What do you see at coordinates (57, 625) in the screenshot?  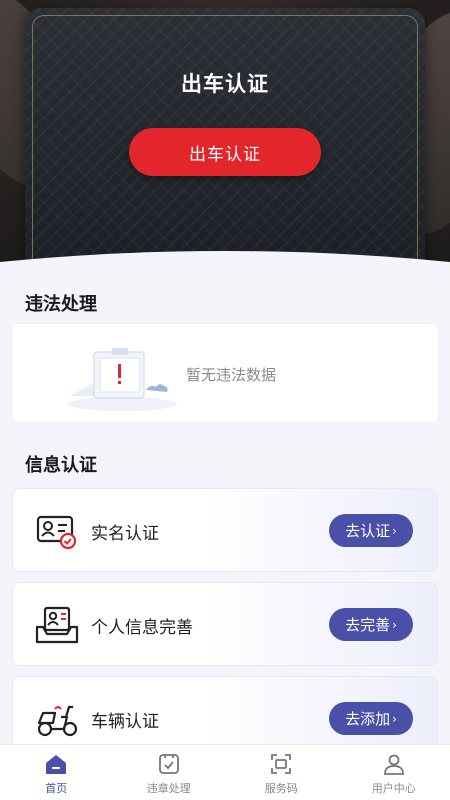 I see `profile-tray-icon` at bounding box center [57, 625].